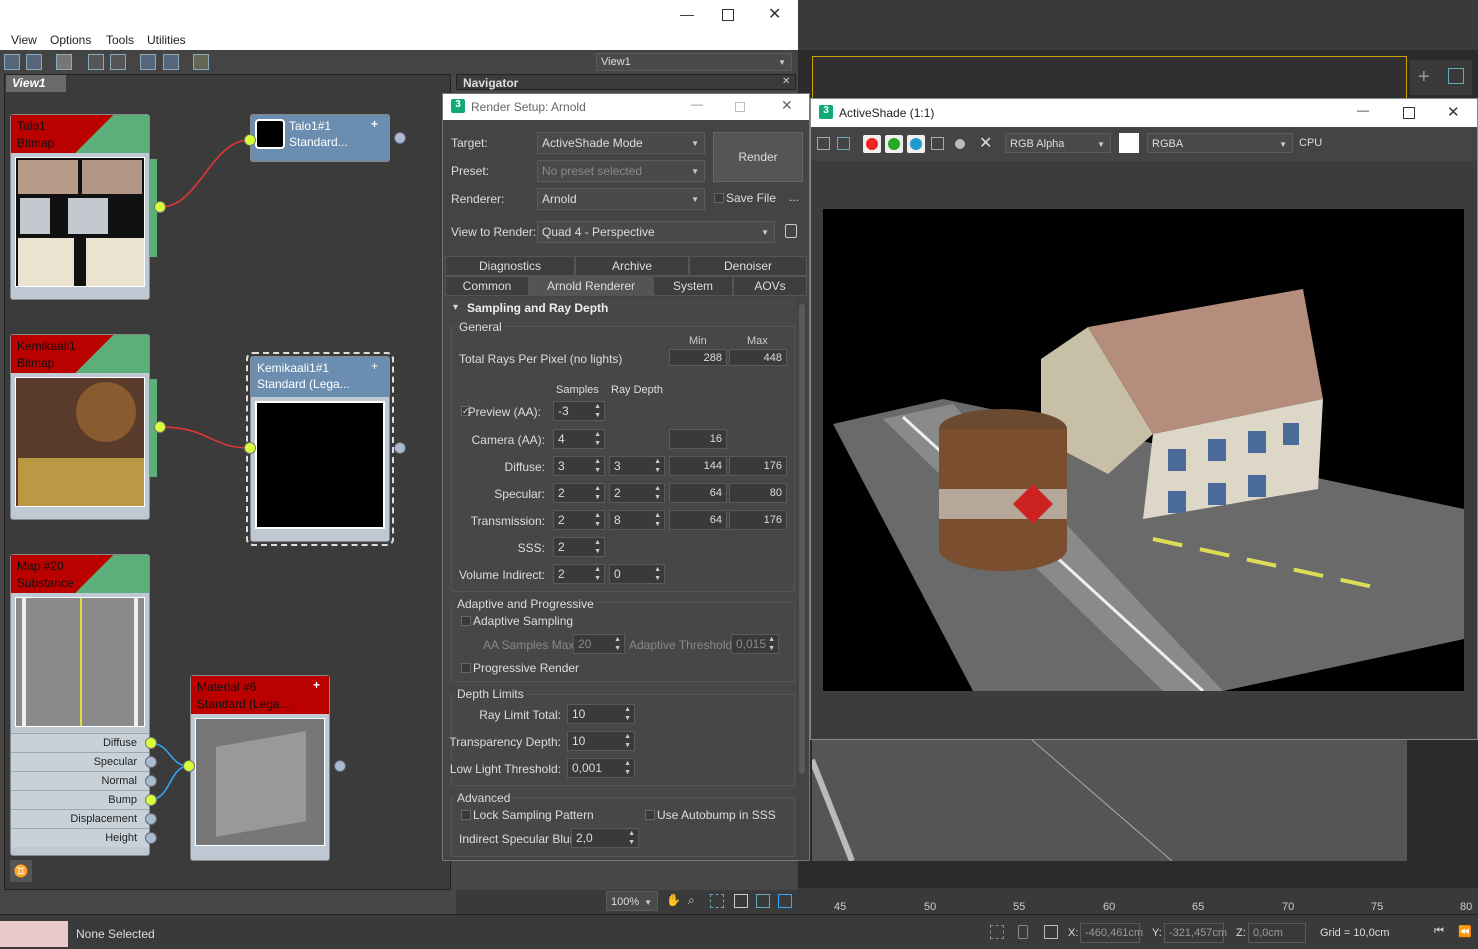  Describe the element at coordinates (579, 466) in the screenshot. I see `diffuse-samples: 3 ▲ ▼` at that location.